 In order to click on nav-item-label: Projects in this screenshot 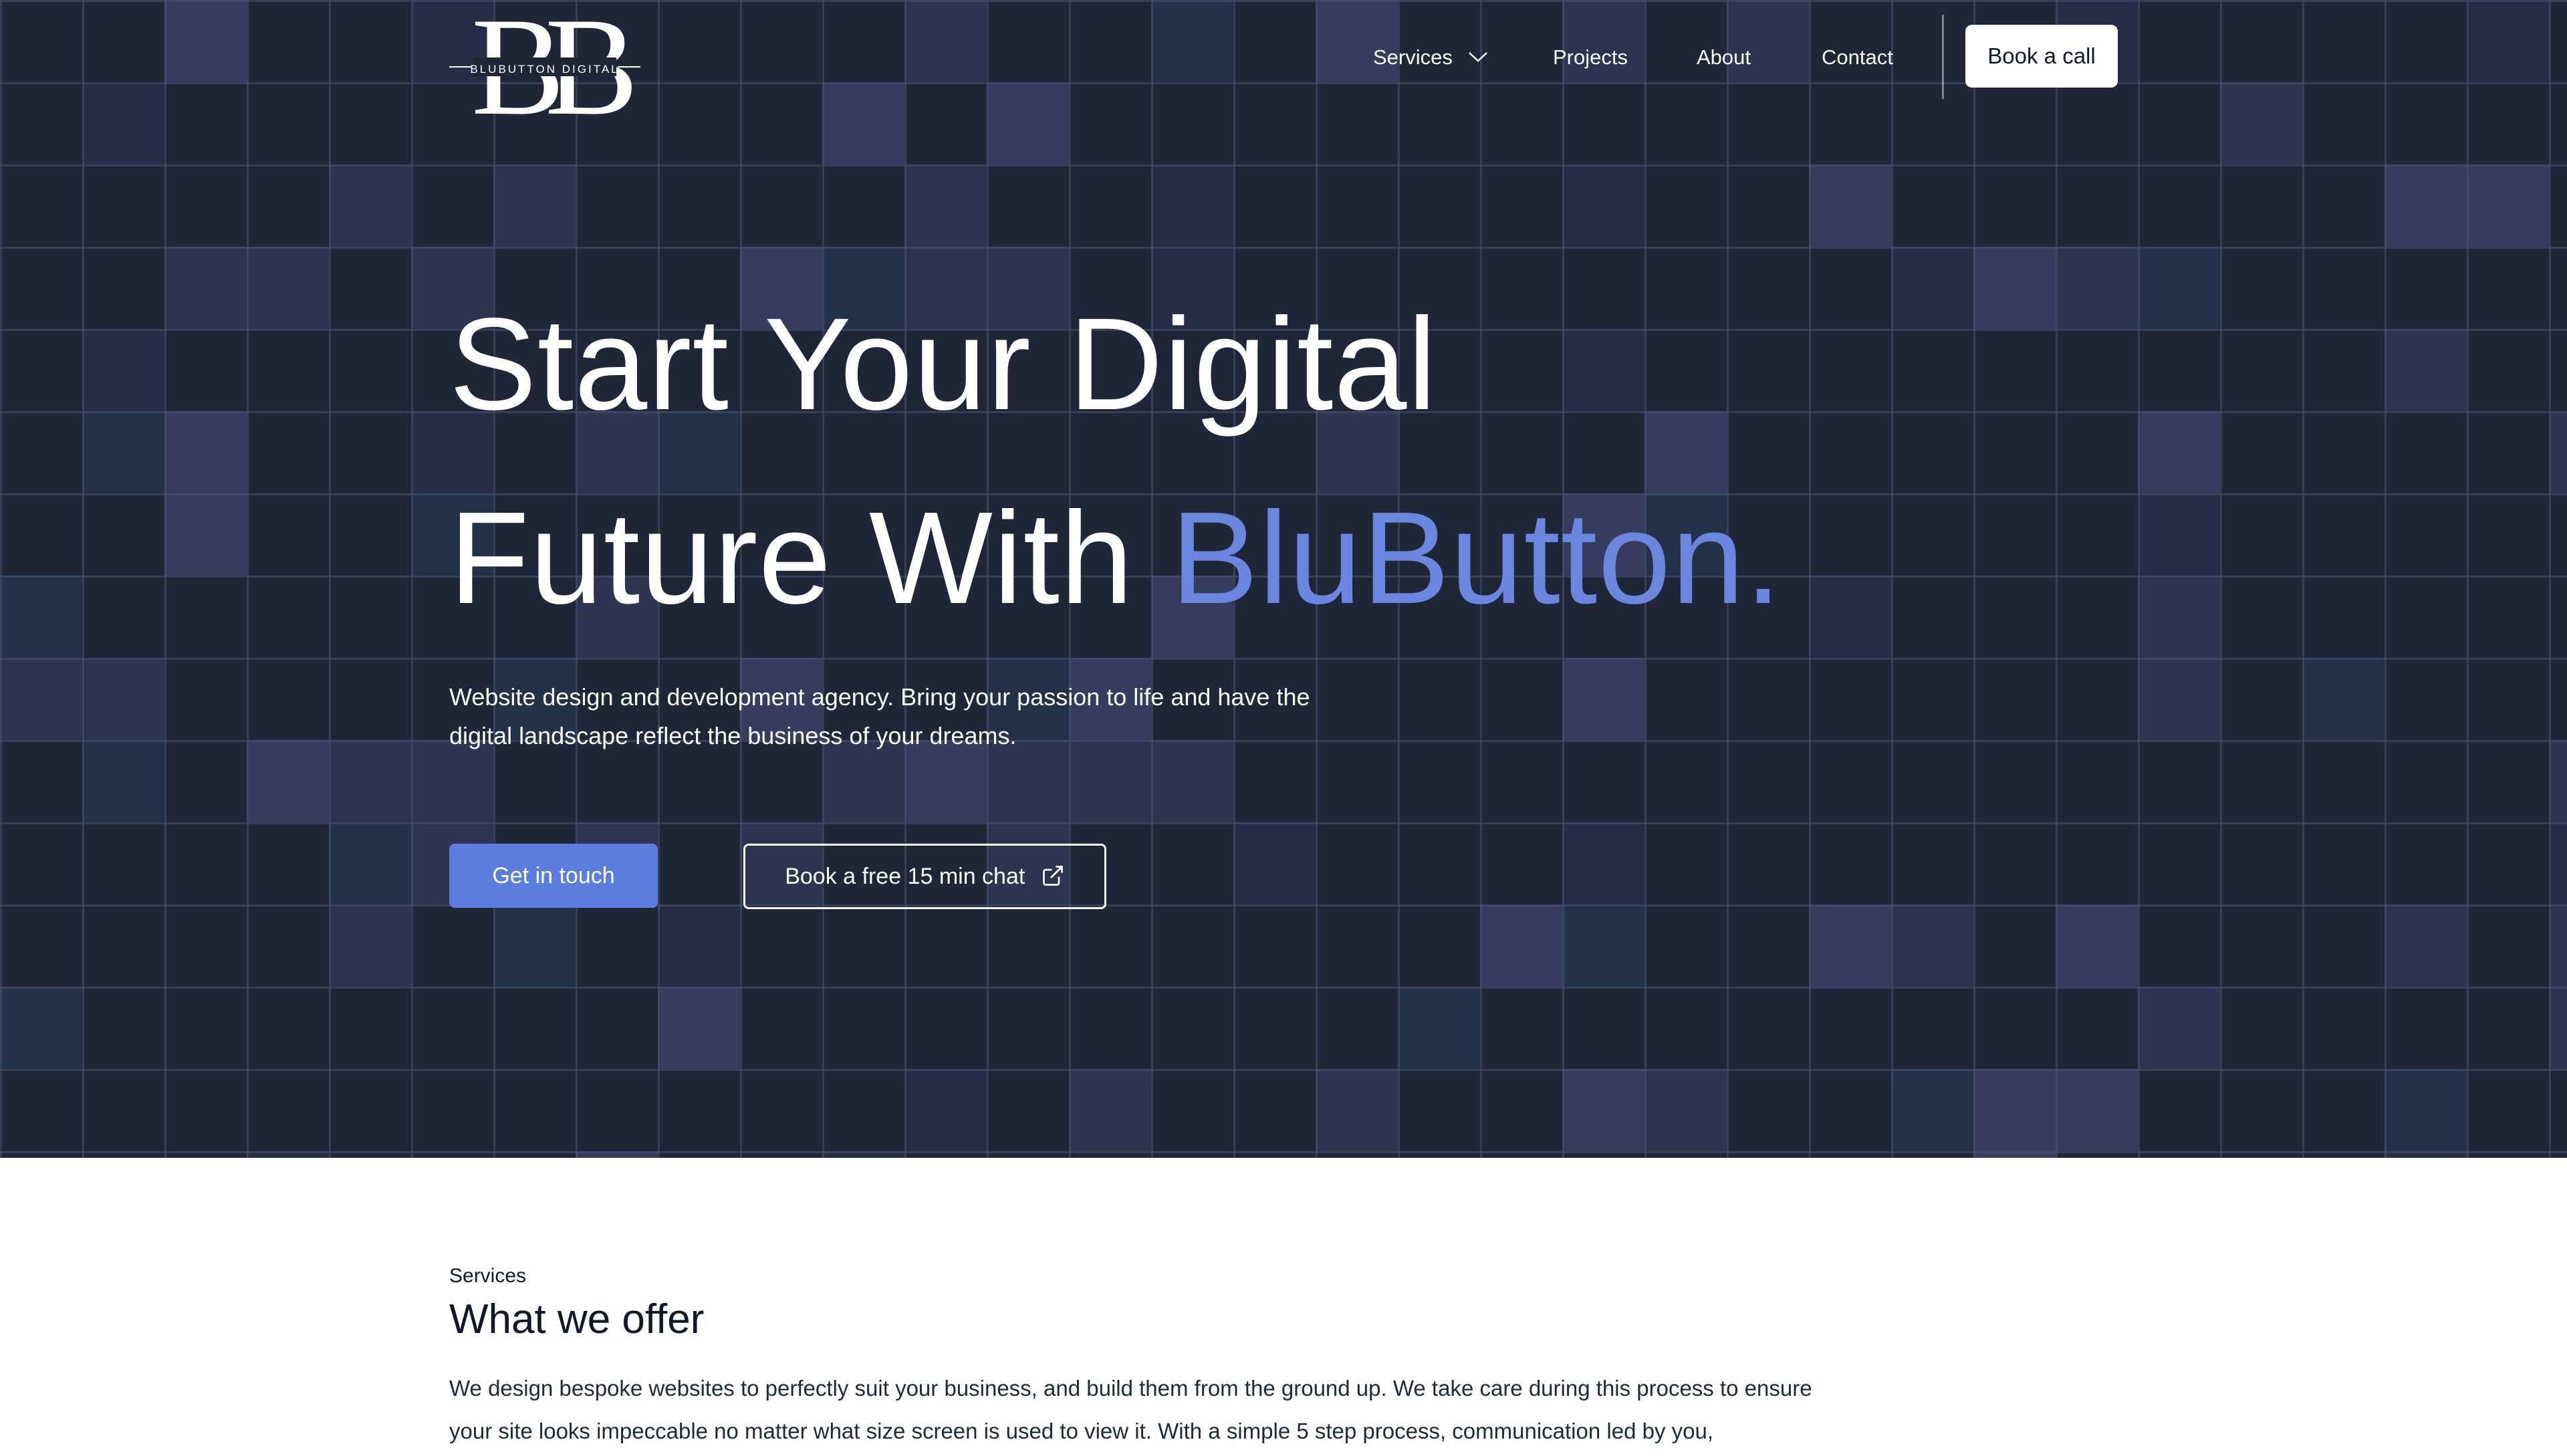, I will do `click(1590, 57)`.